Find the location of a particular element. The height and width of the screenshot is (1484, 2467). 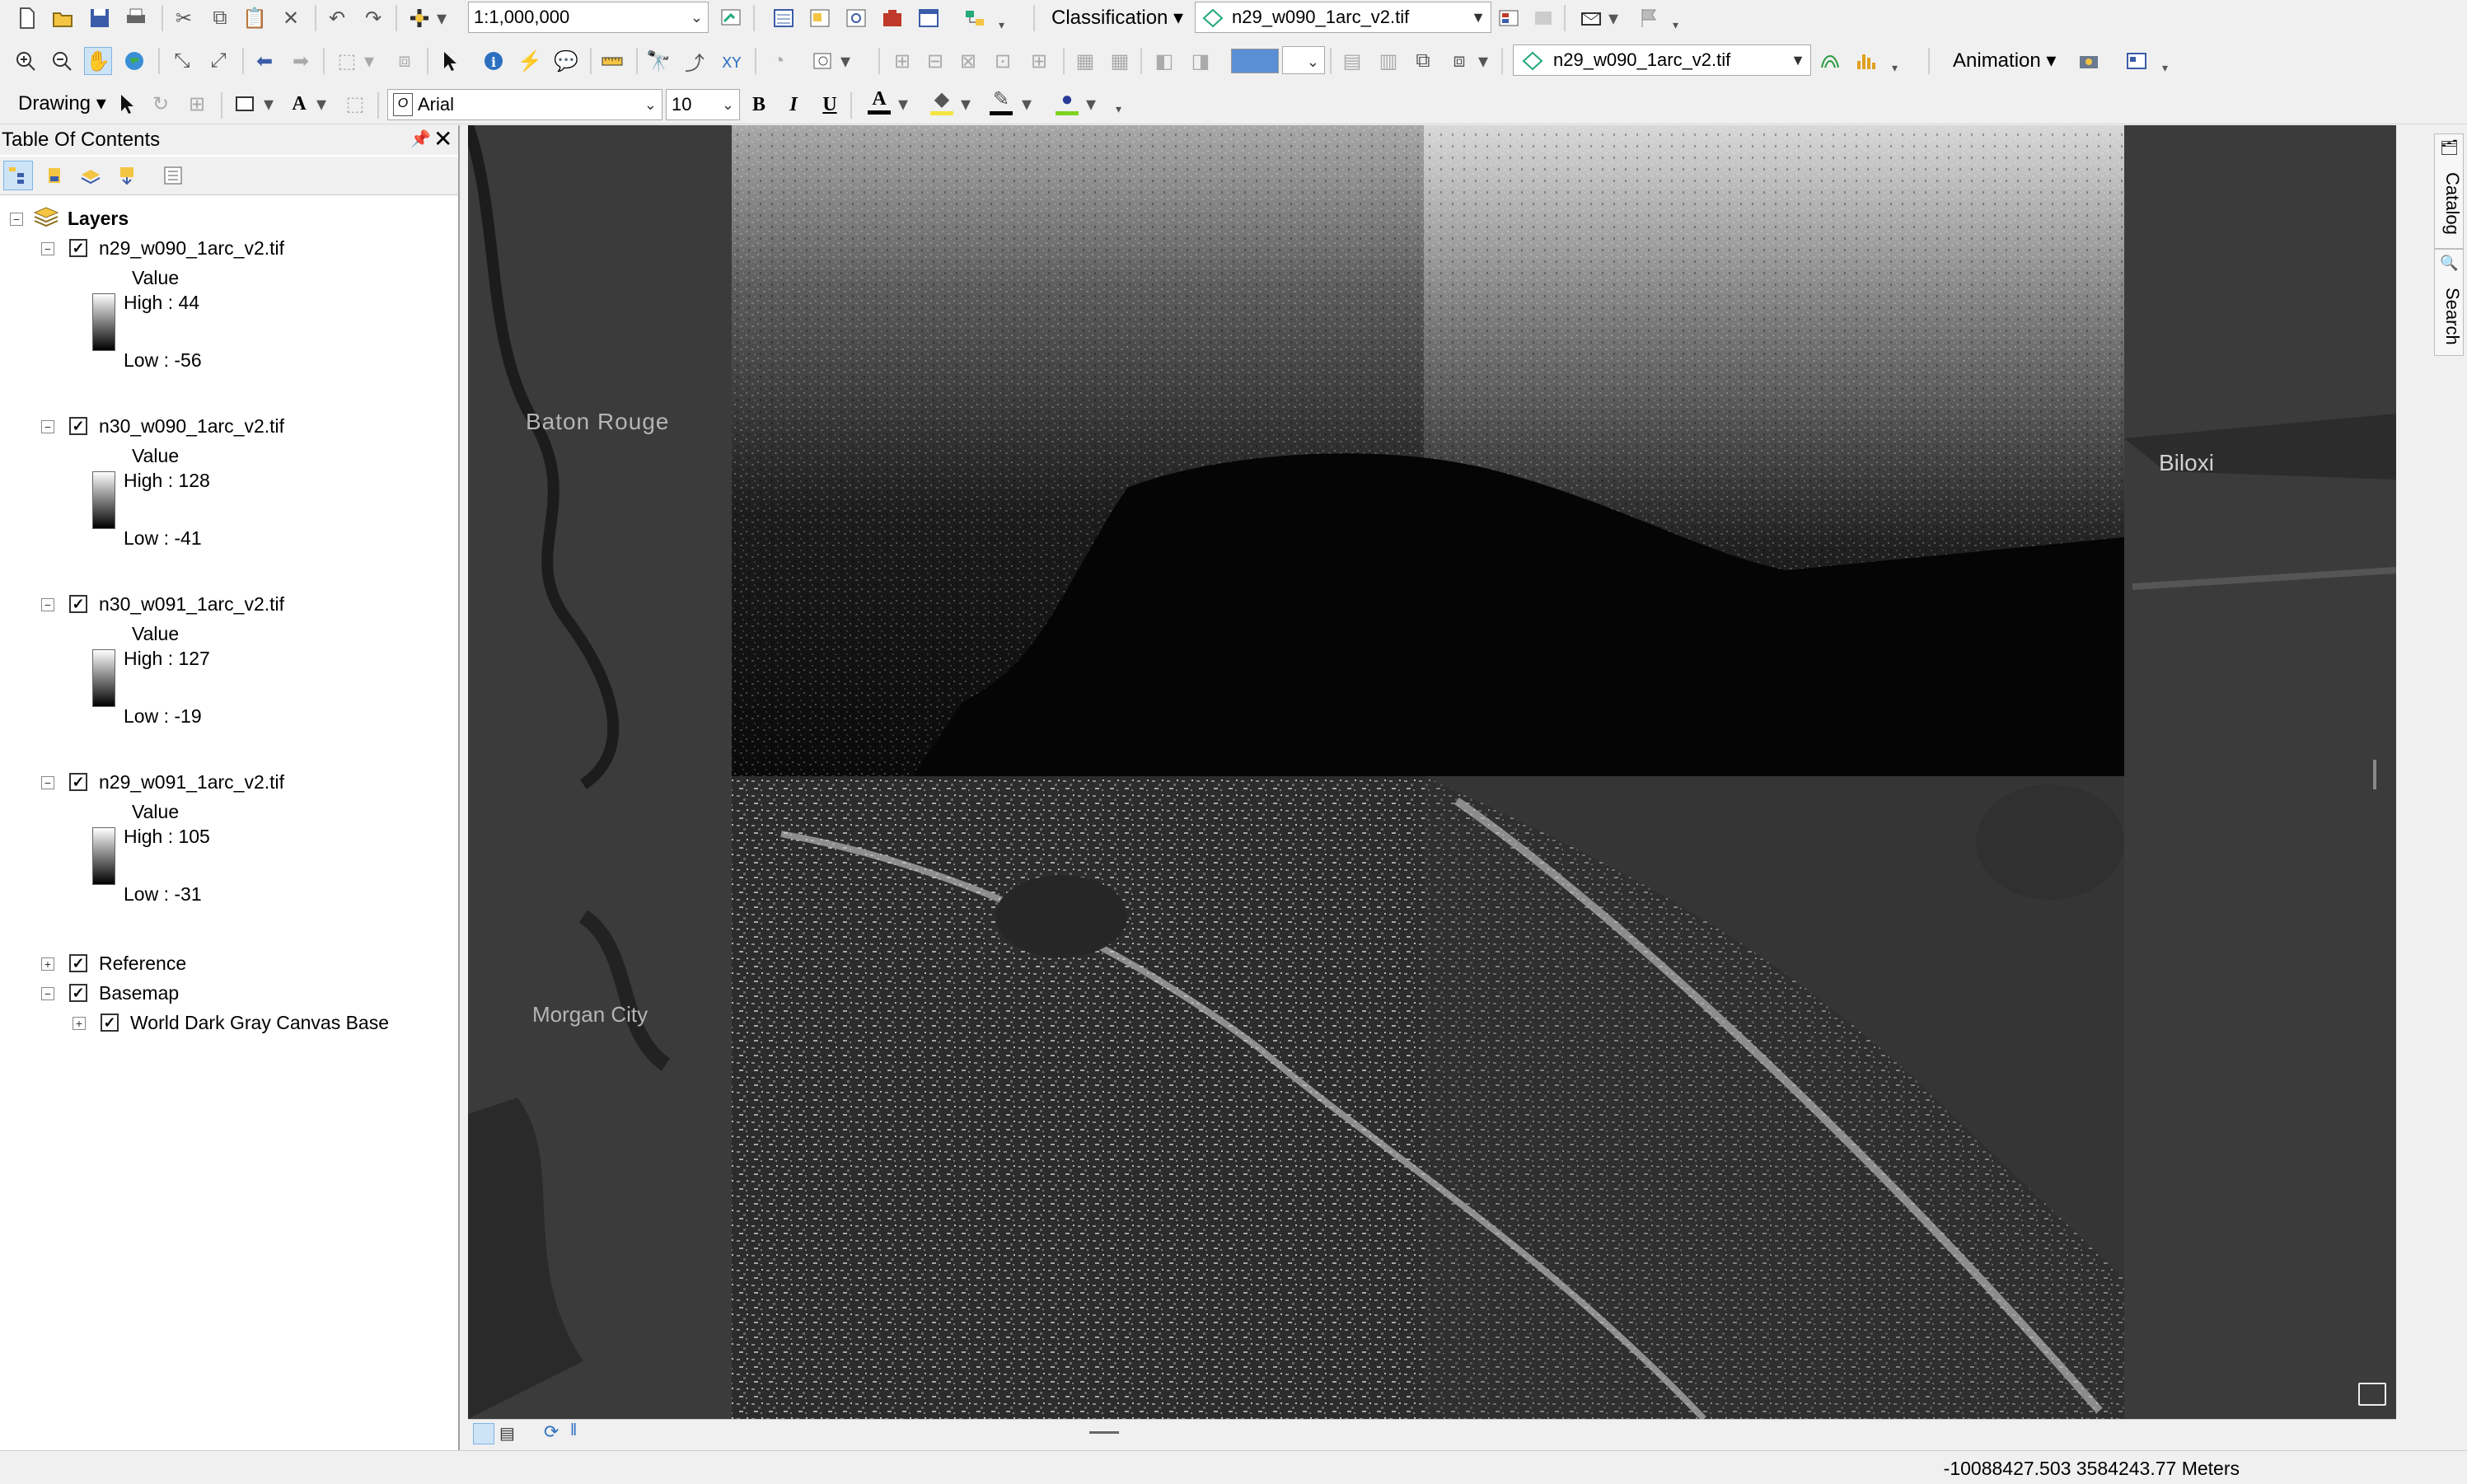

basemap-layer-label: World Dark Gray Canvas Base is located at coordinates (259, 1023).